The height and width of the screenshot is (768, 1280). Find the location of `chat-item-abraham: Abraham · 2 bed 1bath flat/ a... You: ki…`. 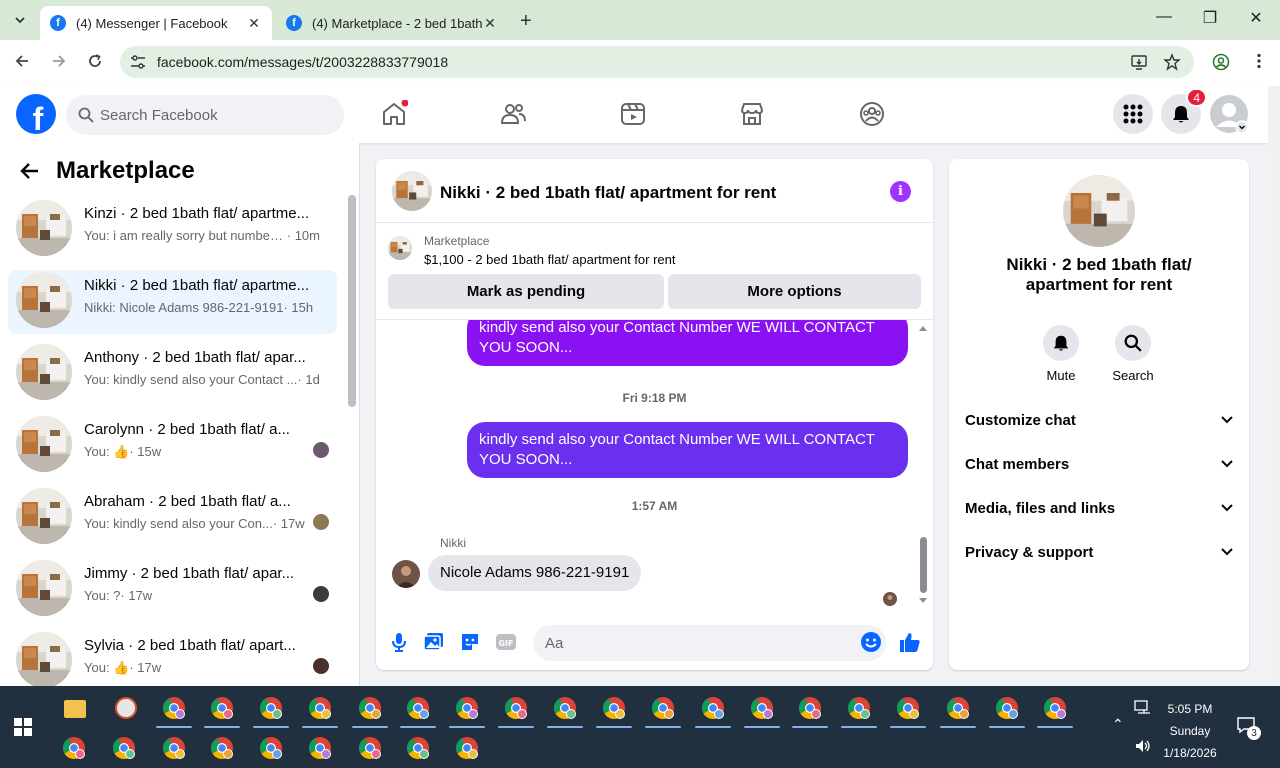

chat-item-abraham: Abraham · 2 bed 1bath flat/ a... You: ki… is located at coordinates (172, 518).